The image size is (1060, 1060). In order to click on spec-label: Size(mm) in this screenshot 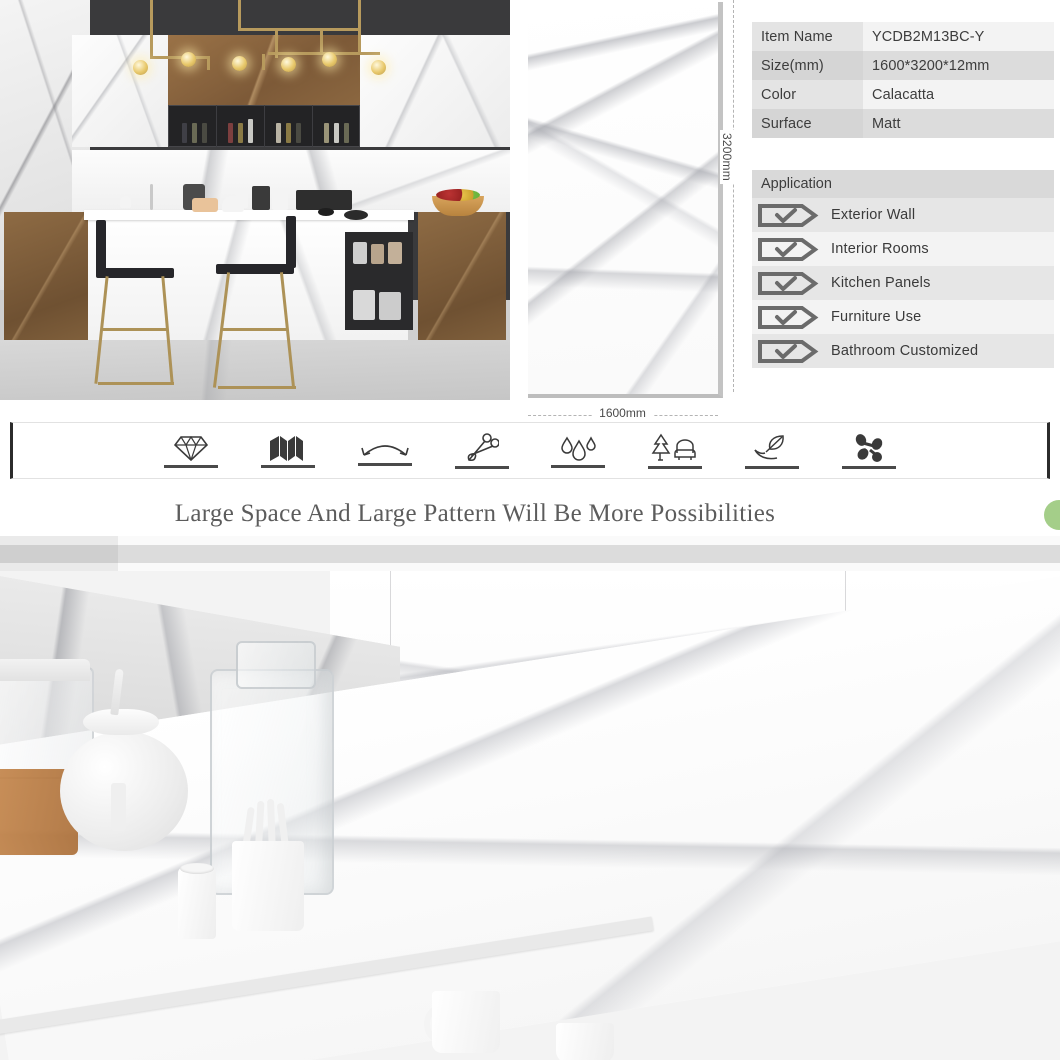, I will do `click(807, 65)`.